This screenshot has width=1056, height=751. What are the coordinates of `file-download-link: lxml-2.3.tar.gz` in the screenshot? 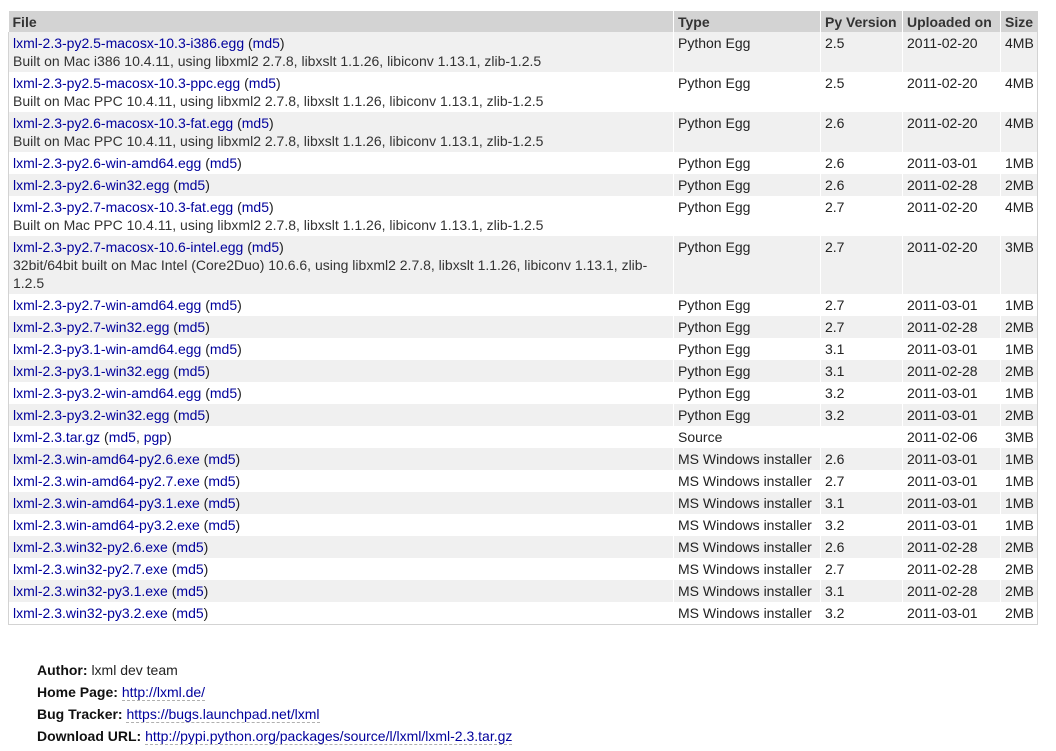 It's located at (56, 437).